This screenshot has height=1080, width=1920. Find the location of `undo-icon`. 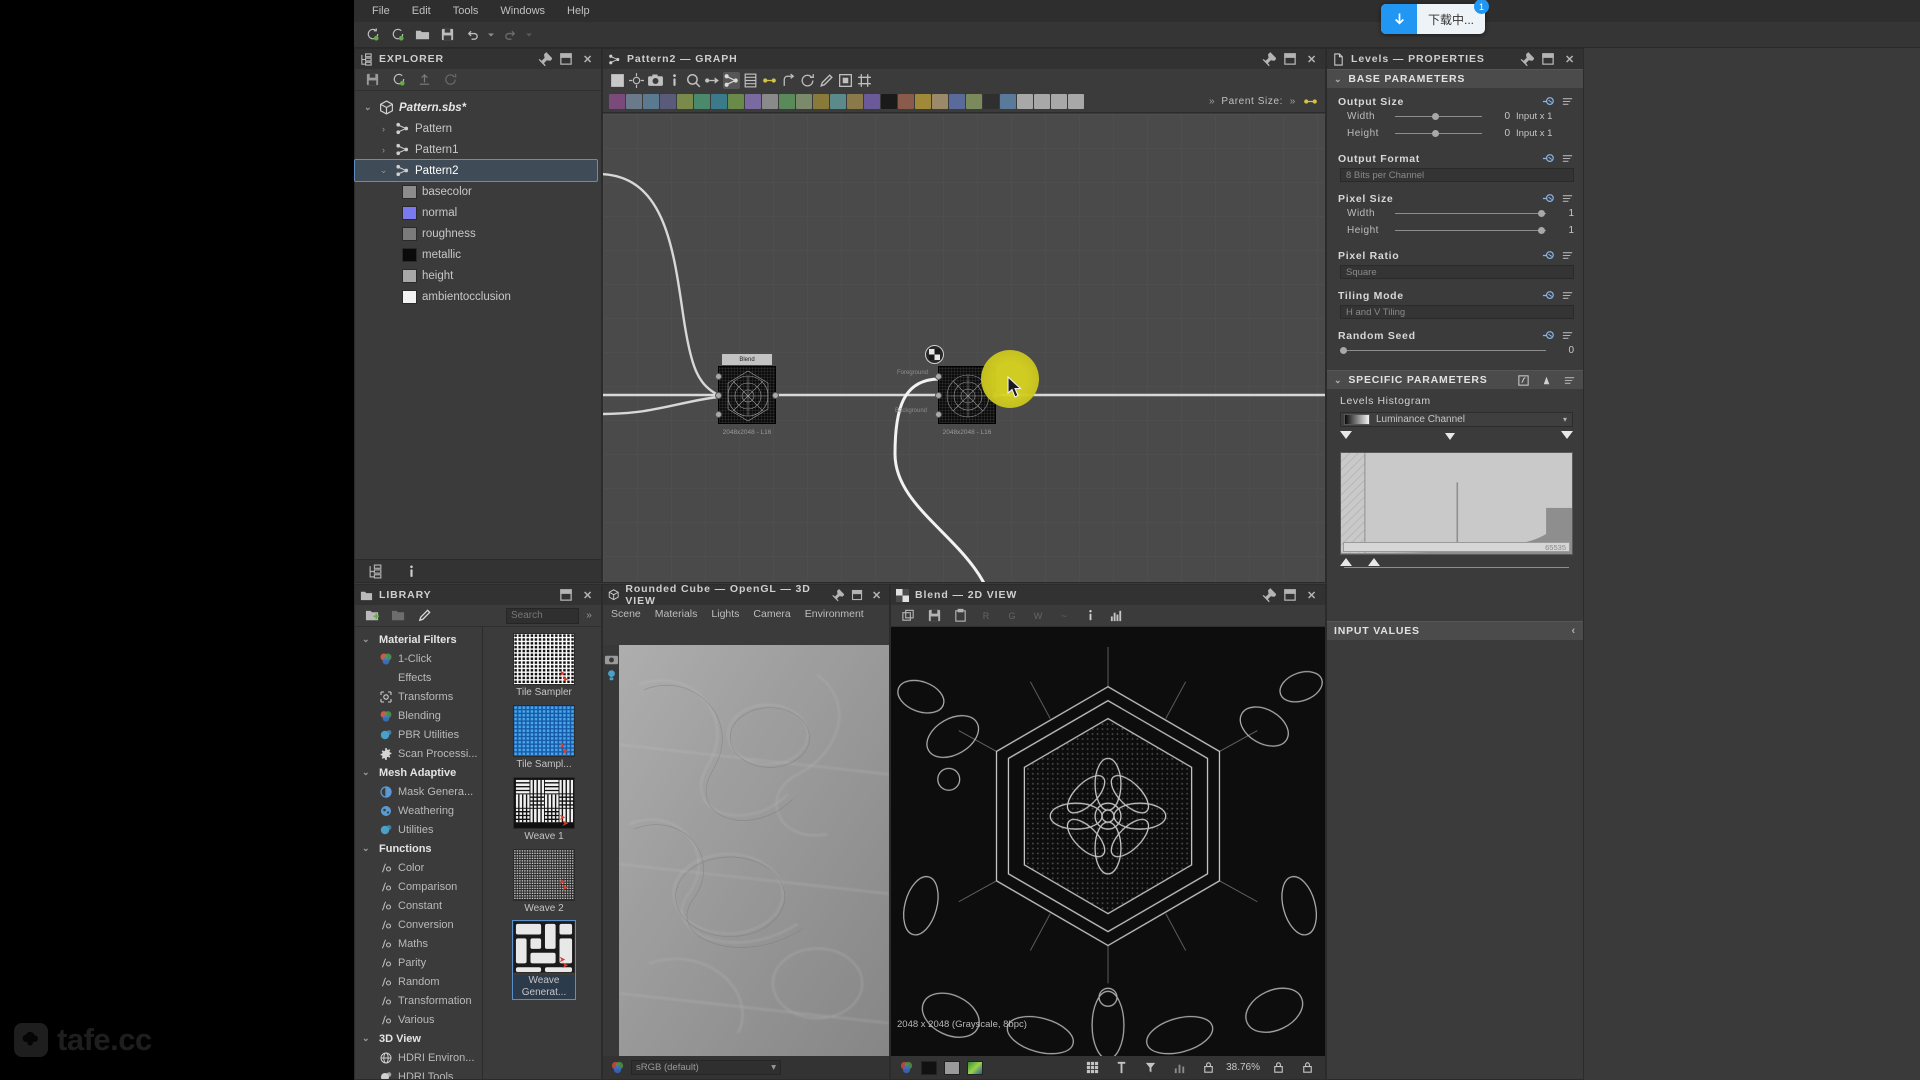

undo-icon is located at coordinates (472, 34).